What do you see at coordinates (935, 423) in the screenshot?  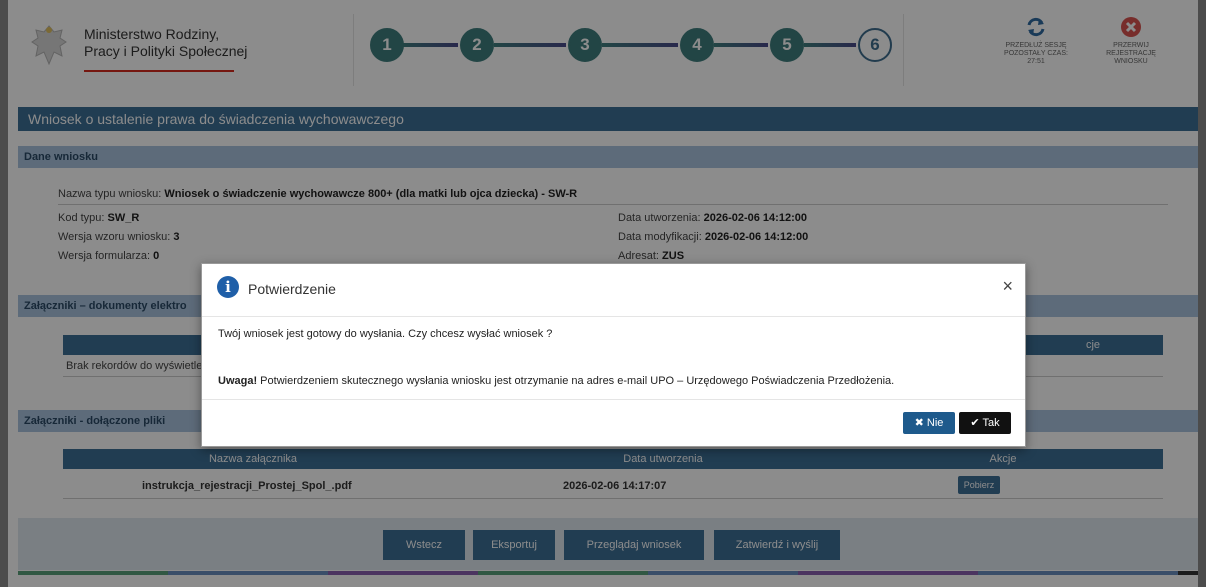 I see `no-label: Nie` at bounding box center [935, 423].